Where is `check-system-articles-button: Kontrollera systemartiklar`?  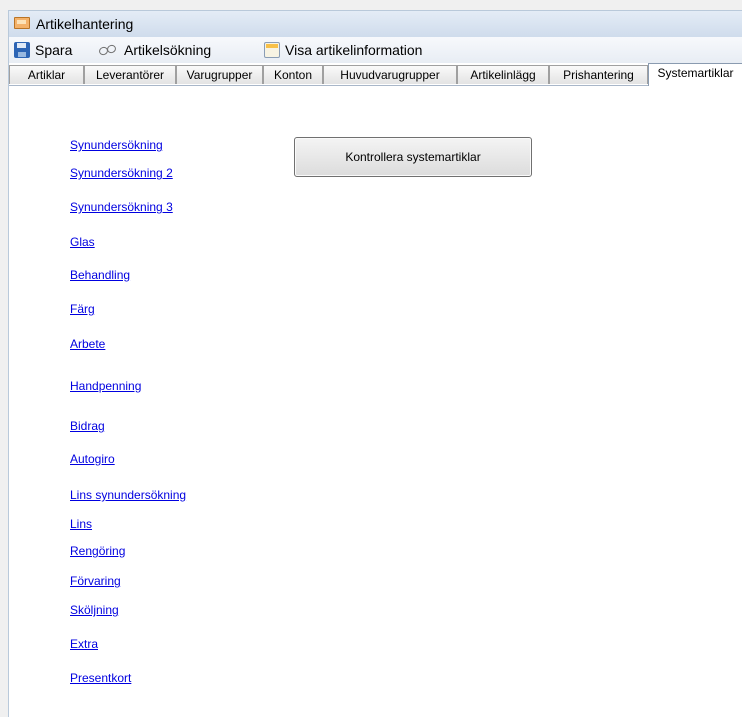
check-system-articles-button: Kontrollera systemartiklar is located at coordinates (413, 157).